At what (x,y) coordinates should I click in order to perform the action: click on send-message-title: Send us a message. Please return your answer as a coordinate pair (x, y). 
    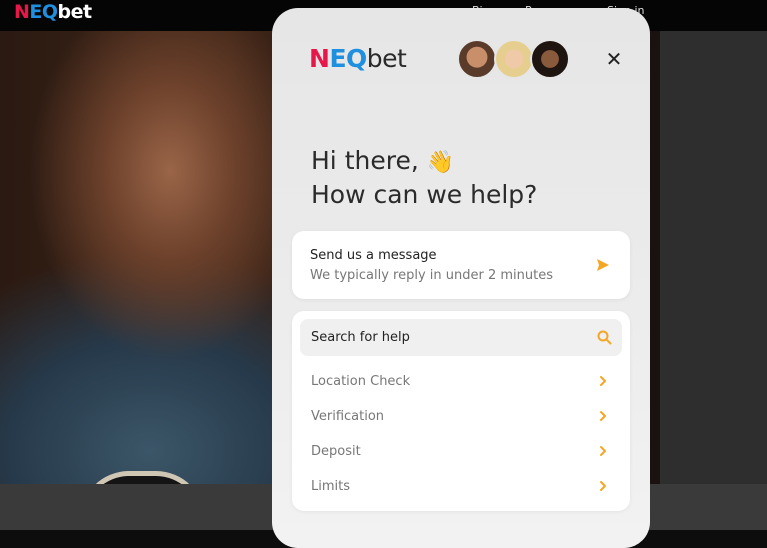
    Looking at the image, I should click on (373, 255).